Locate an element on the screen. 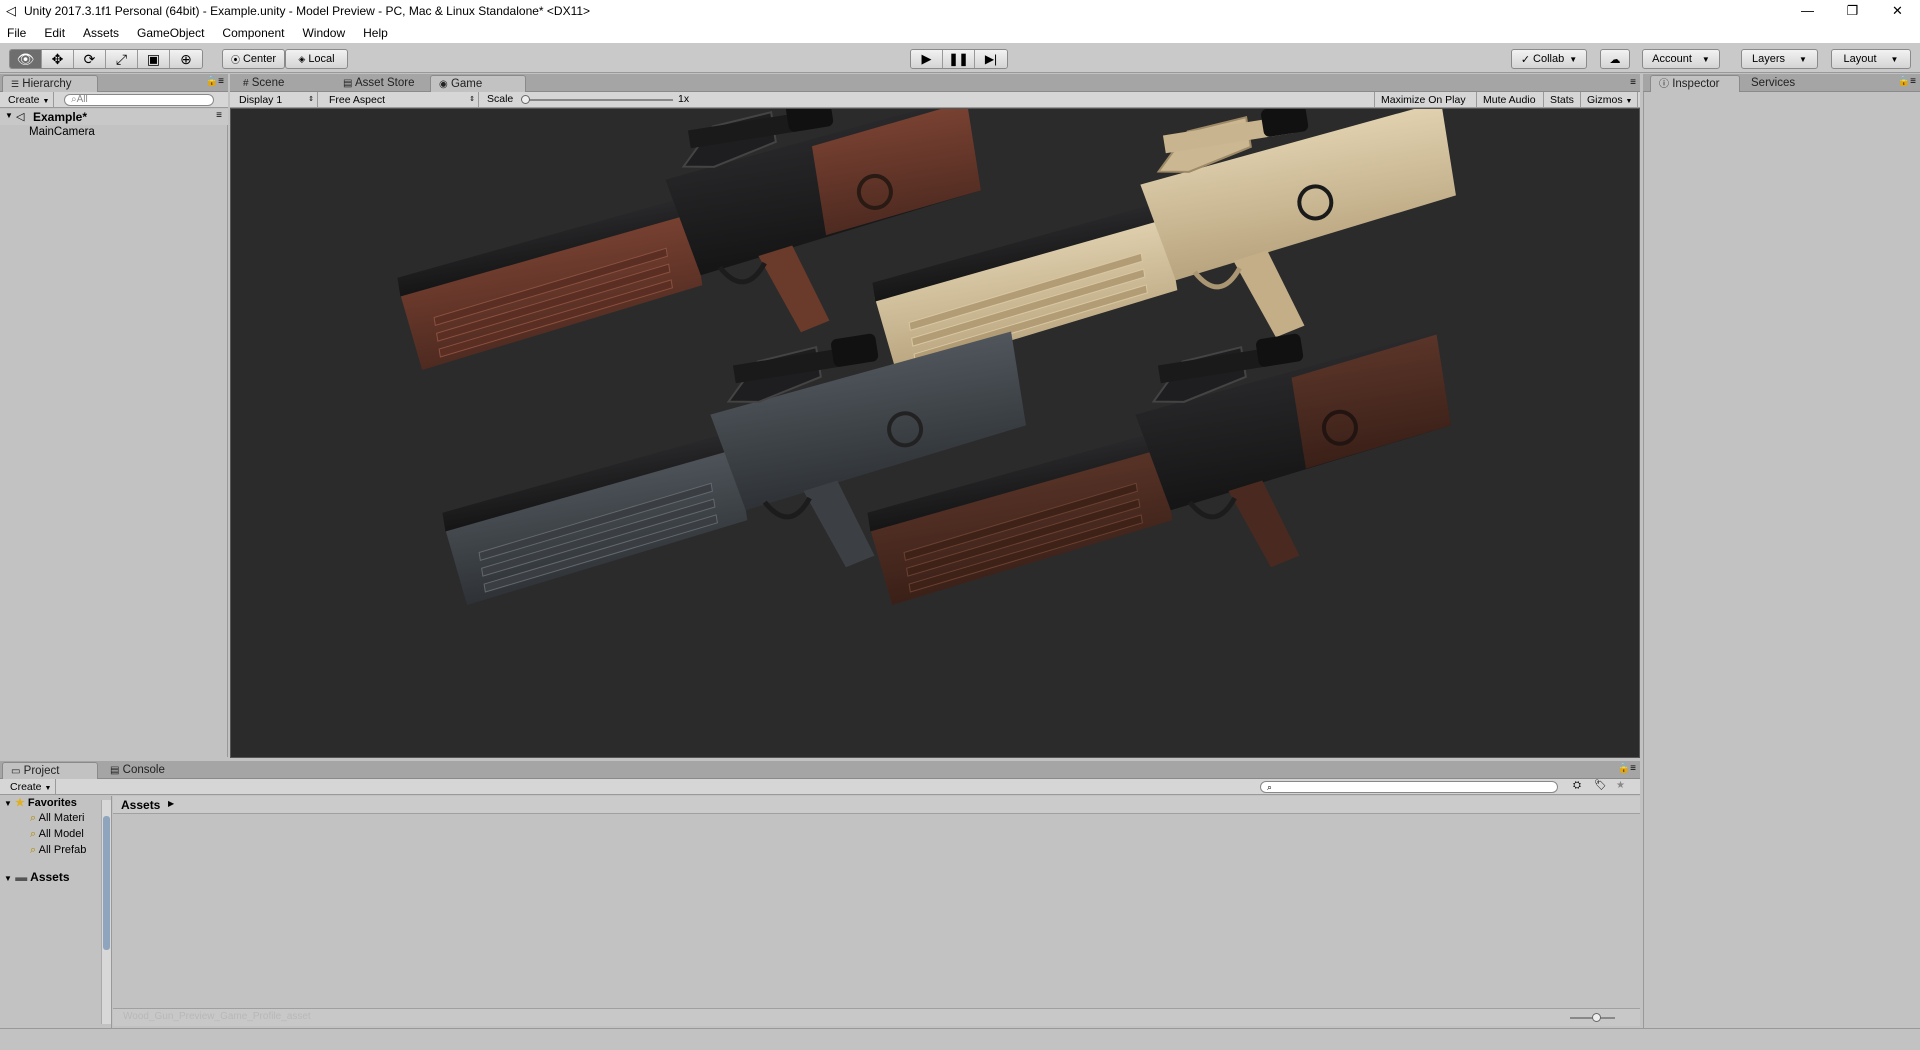 This screenshot has width=1920, height=1050. view-tool-icon: 👁 is located at coordinates (26, 59).